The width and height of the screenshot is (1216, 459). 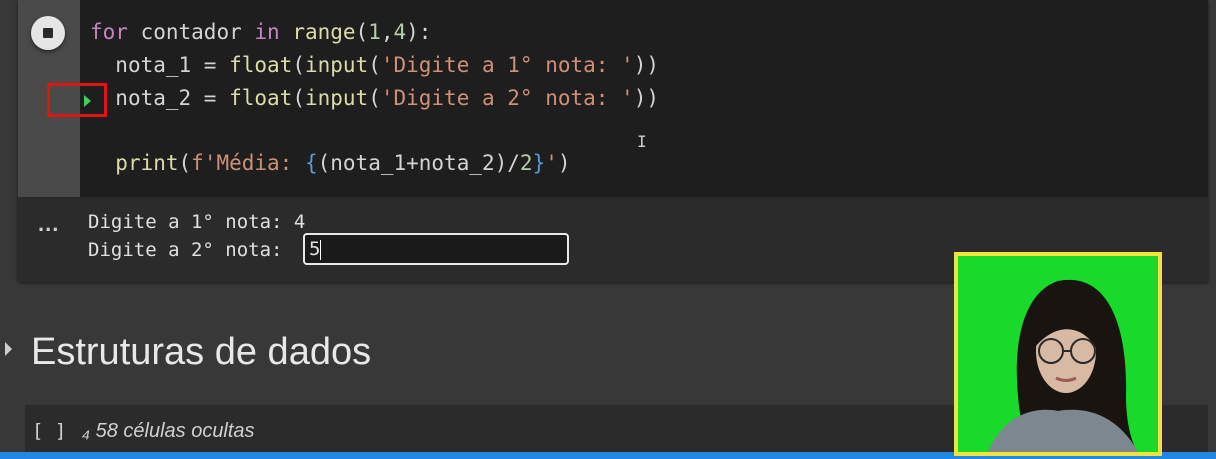 I want to click on text-cursor-icon: I, so click(x=642, y=141).